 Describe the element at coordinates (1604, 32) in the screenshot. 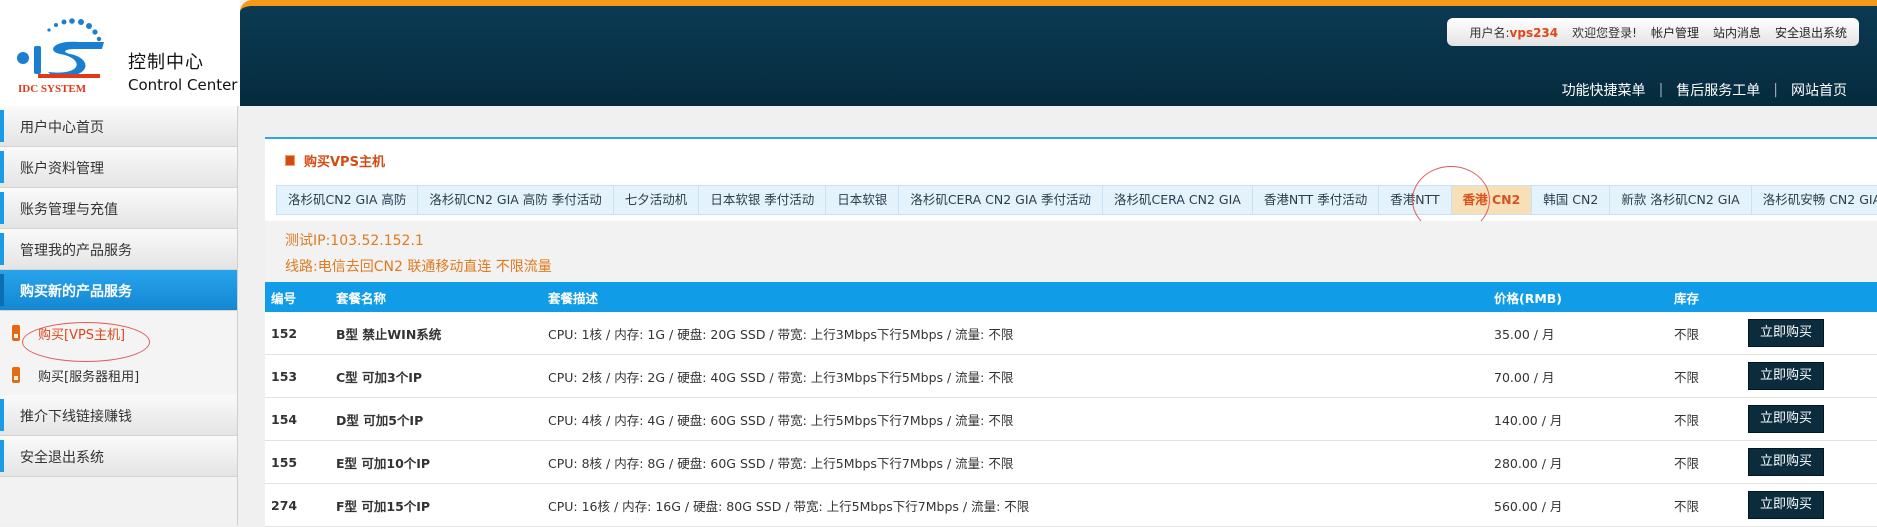

I see `welcome-text: 欢迎您登录!` at that location.